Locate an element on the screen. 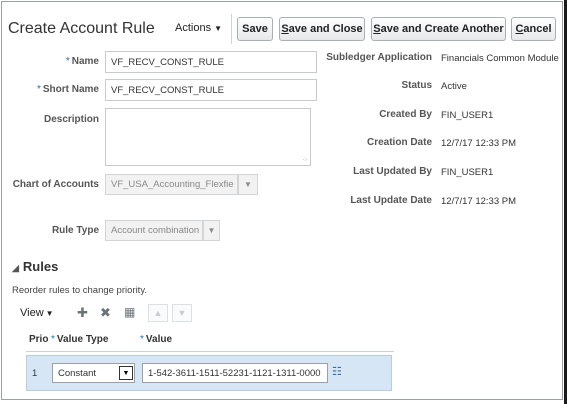 This screenshot has height=404, width=567. column-header-value-type: * Value Type is located at coordinates (79, 339).